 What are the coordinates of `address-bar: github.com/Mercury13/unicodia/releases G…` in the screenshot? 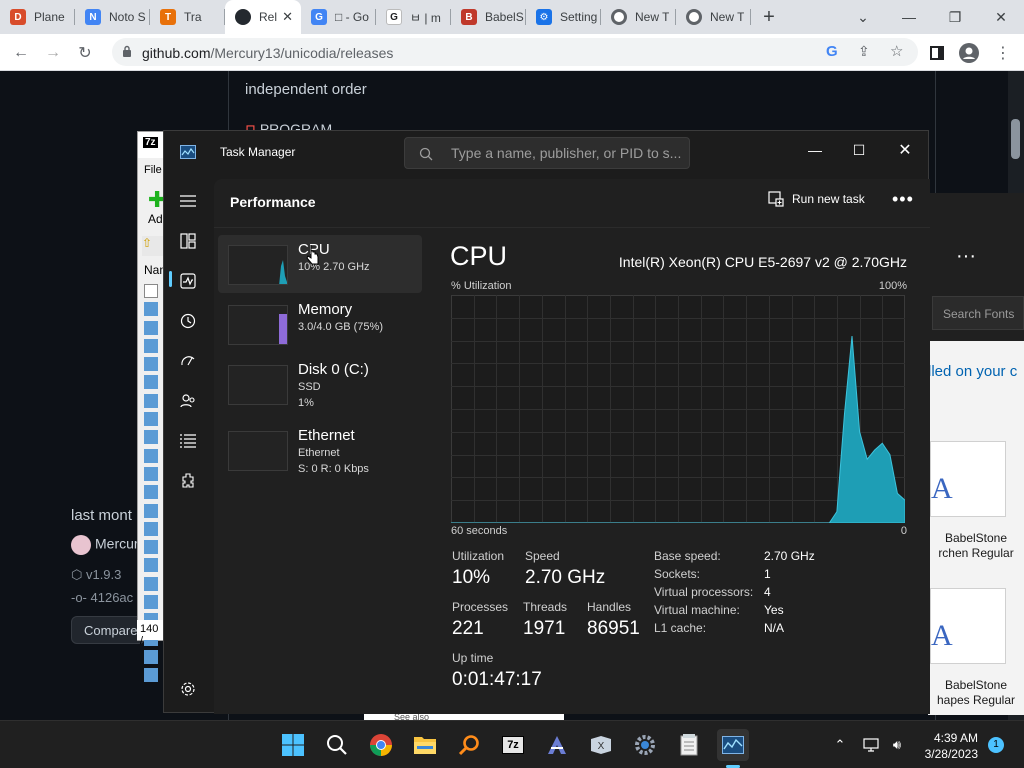 It's located at (515, 52).